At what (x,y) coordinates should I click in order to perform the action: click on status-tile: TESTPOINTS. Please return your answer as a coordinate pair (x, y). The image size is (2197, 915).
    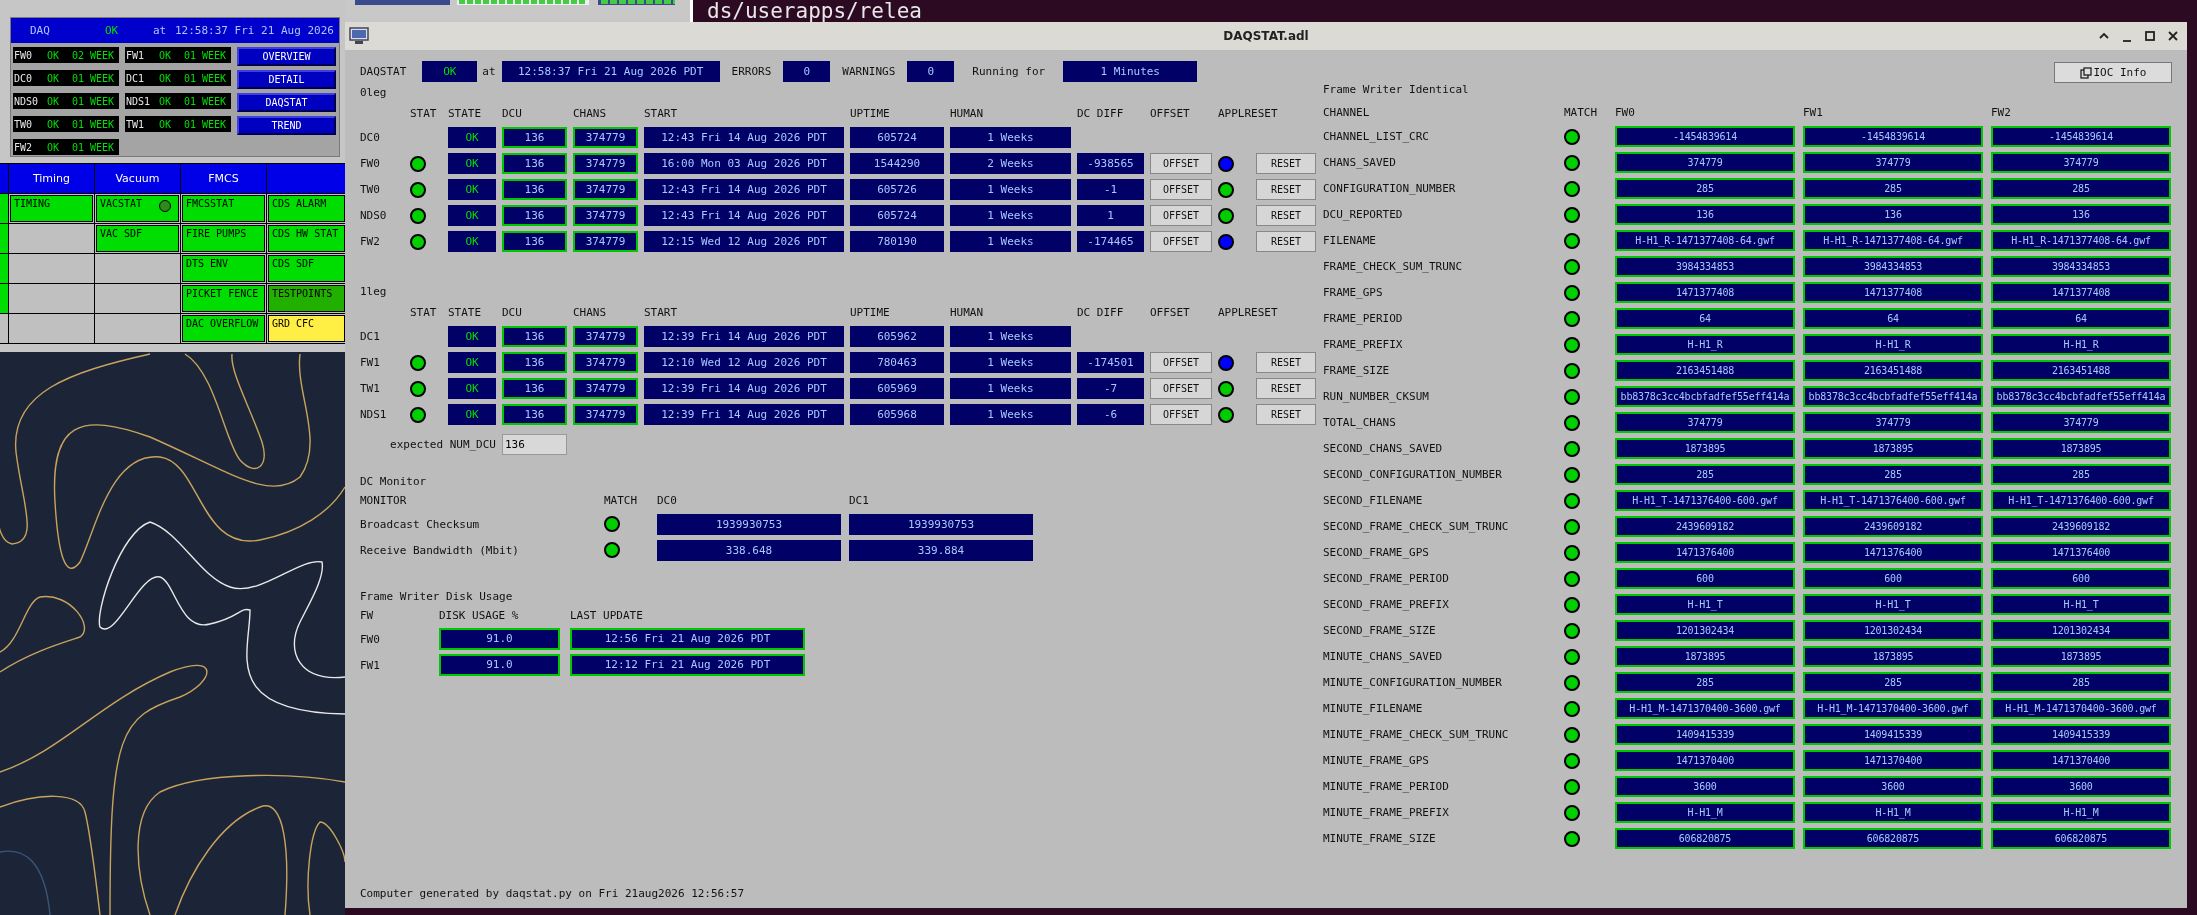
    Looking at the image, I should click on (306, 298).